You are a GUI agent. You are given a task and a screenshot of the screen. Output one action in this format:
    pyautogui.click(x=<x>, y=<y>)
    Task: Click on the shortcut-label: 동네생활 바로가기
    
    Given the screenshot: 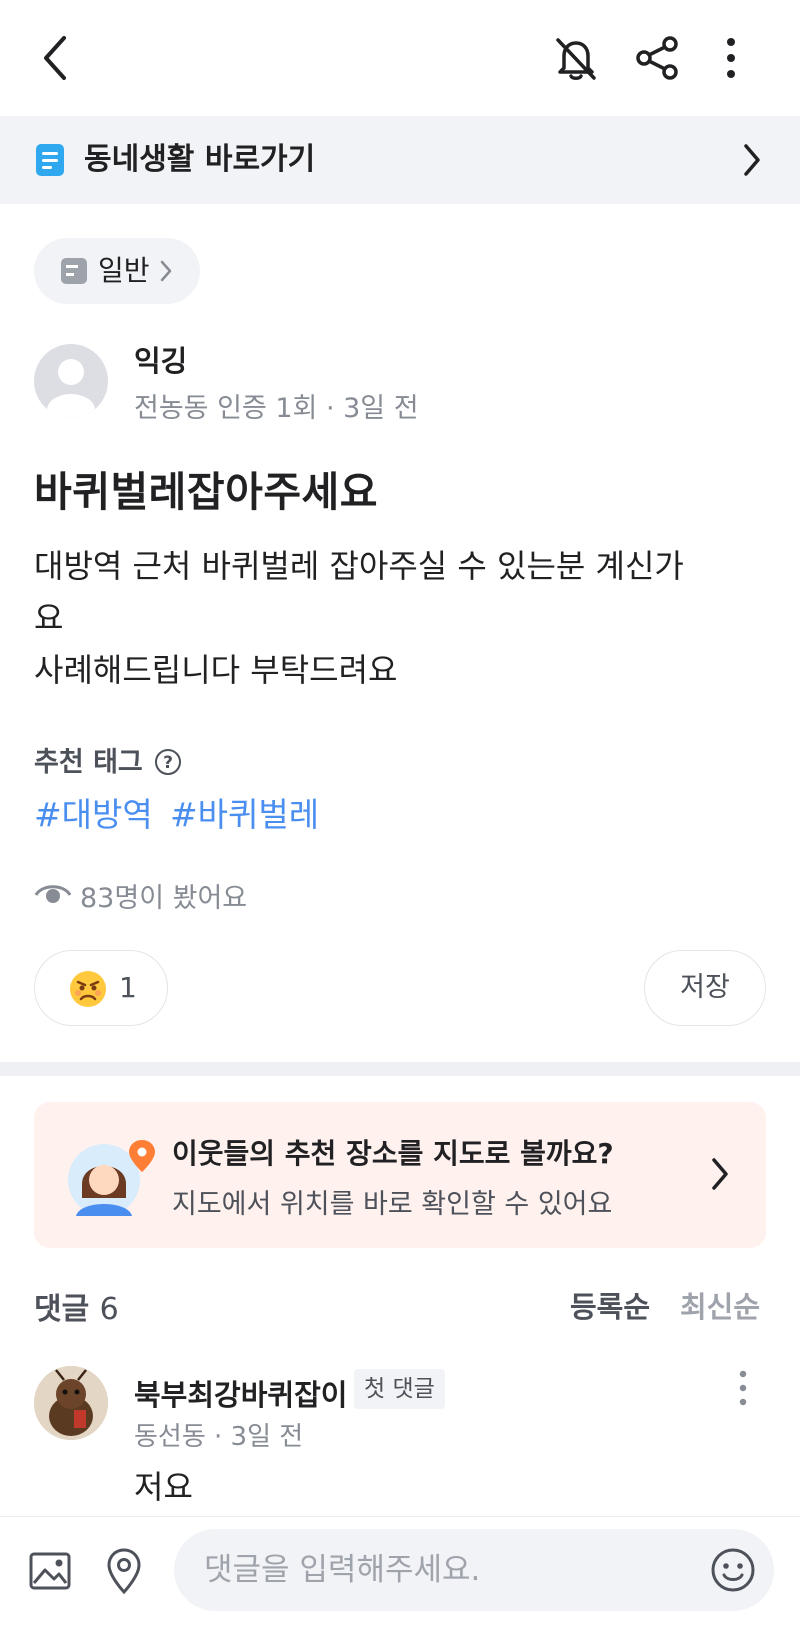 What is the action you would take?
    pyautogui.click(x=200, y=159)
    